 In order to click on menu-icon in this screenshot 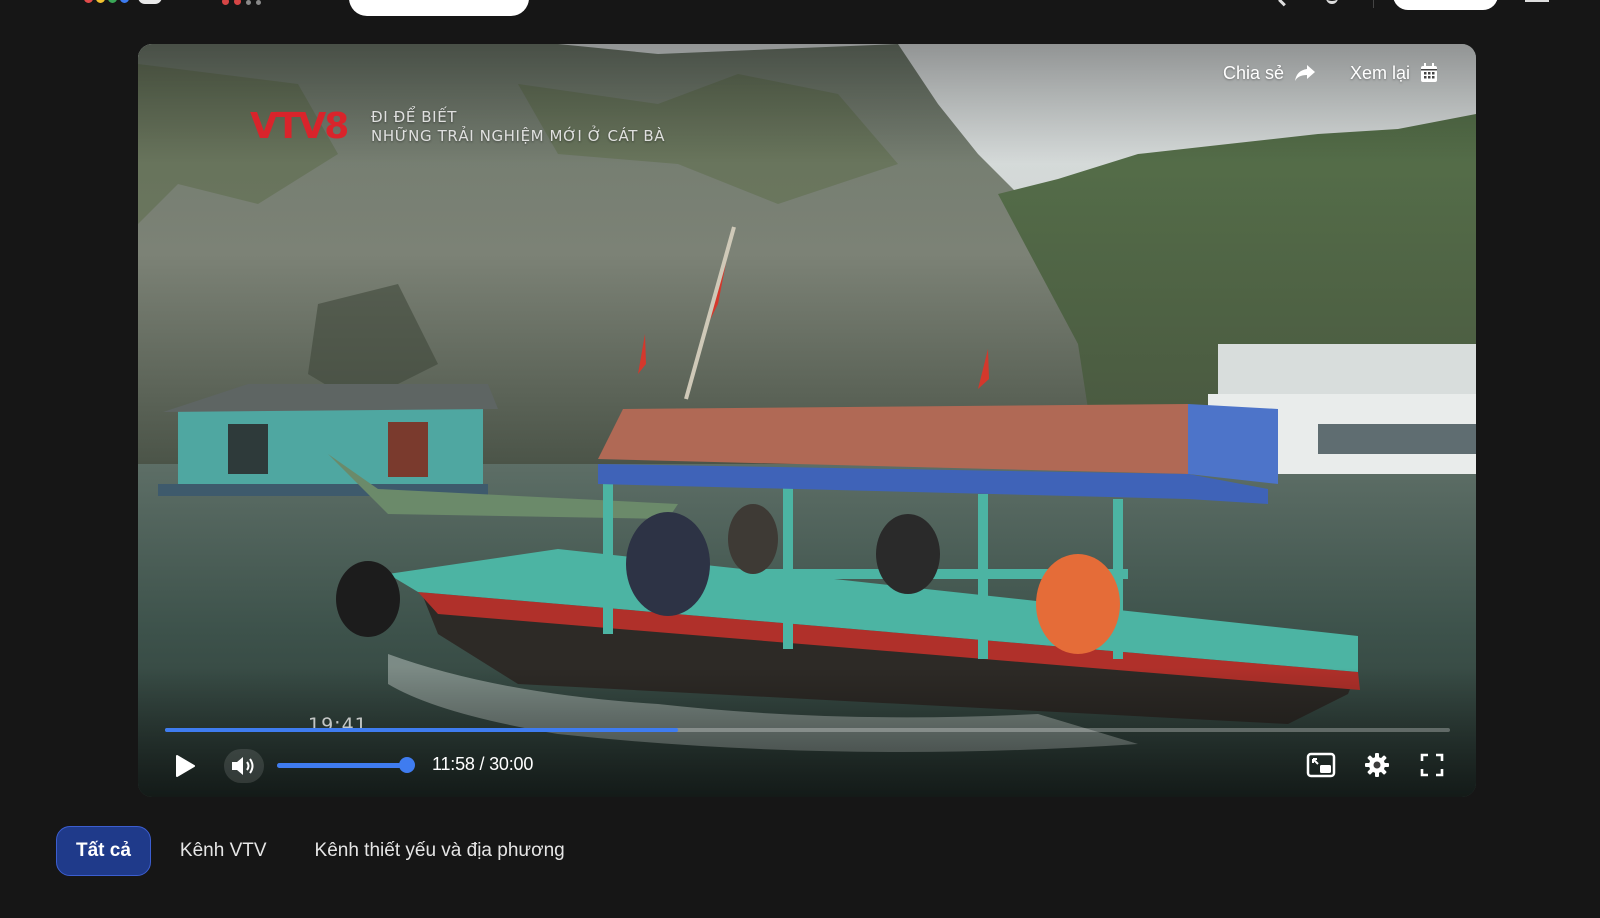, I will do `click(1537, 1)`.